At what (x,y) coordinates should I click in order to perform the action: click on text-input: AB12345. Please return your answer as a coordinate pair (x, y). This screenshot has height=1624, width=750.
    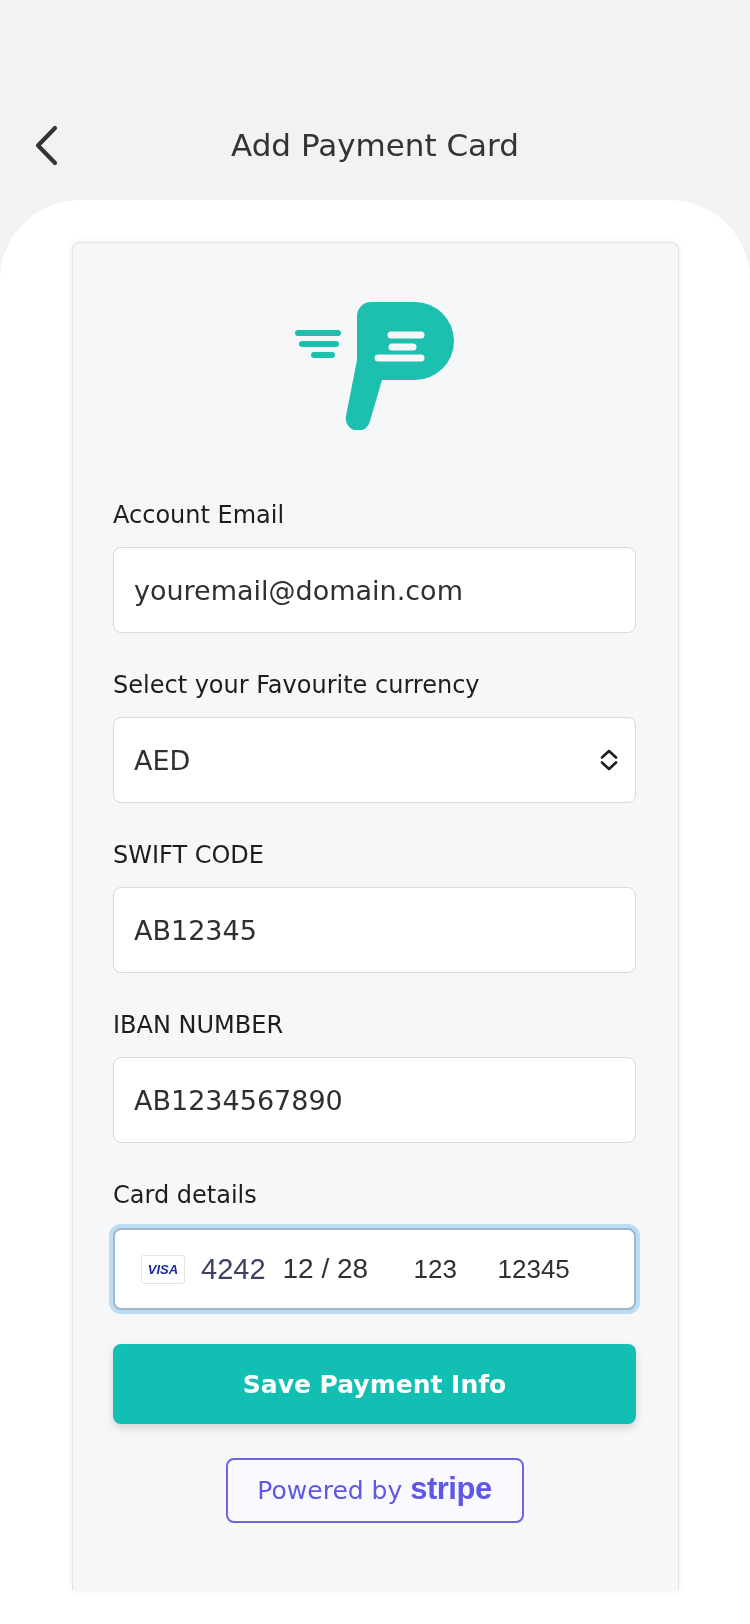
    Looking at the image, I should click on (374, 930).